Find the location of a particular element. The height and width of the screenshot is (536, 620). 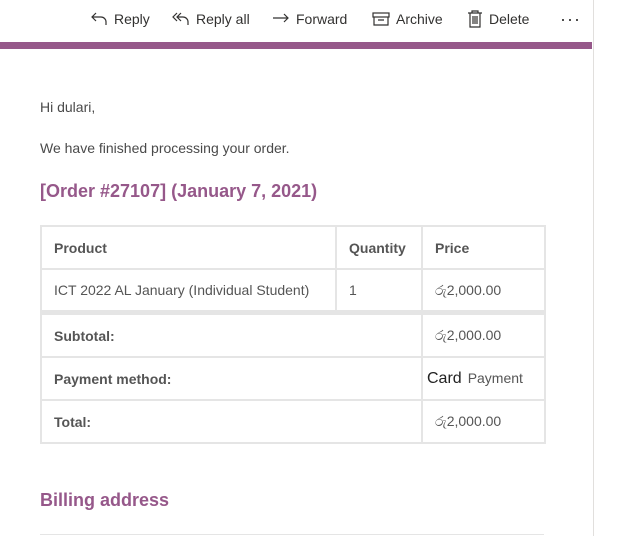

item-price: රු2,000.00 is located at coordinates (483, 291).